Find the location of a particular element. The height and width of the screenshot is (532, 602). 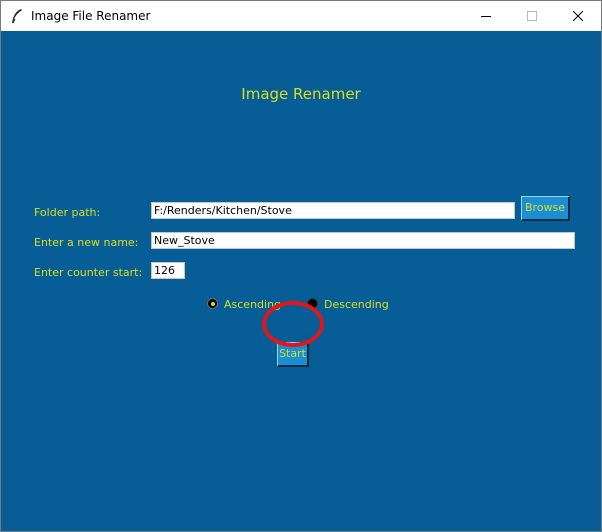

minimize-button is located at coordinates (486, 16).